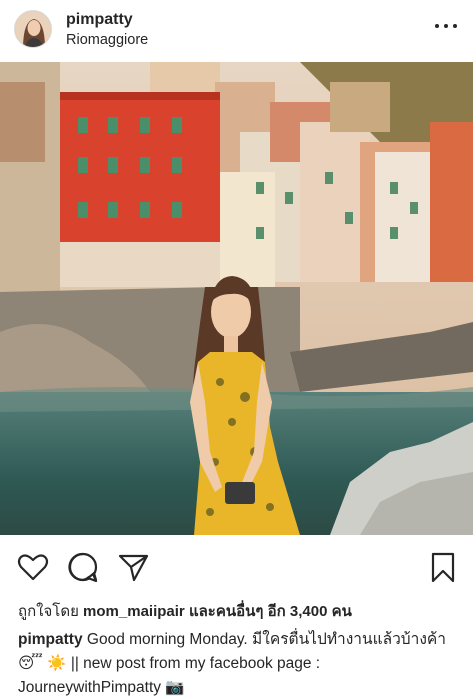  What do you see at coordinates (30, 663) in the screenshot?
I see `sleepy-emoji: 😴` at bounding box center [30, 663].